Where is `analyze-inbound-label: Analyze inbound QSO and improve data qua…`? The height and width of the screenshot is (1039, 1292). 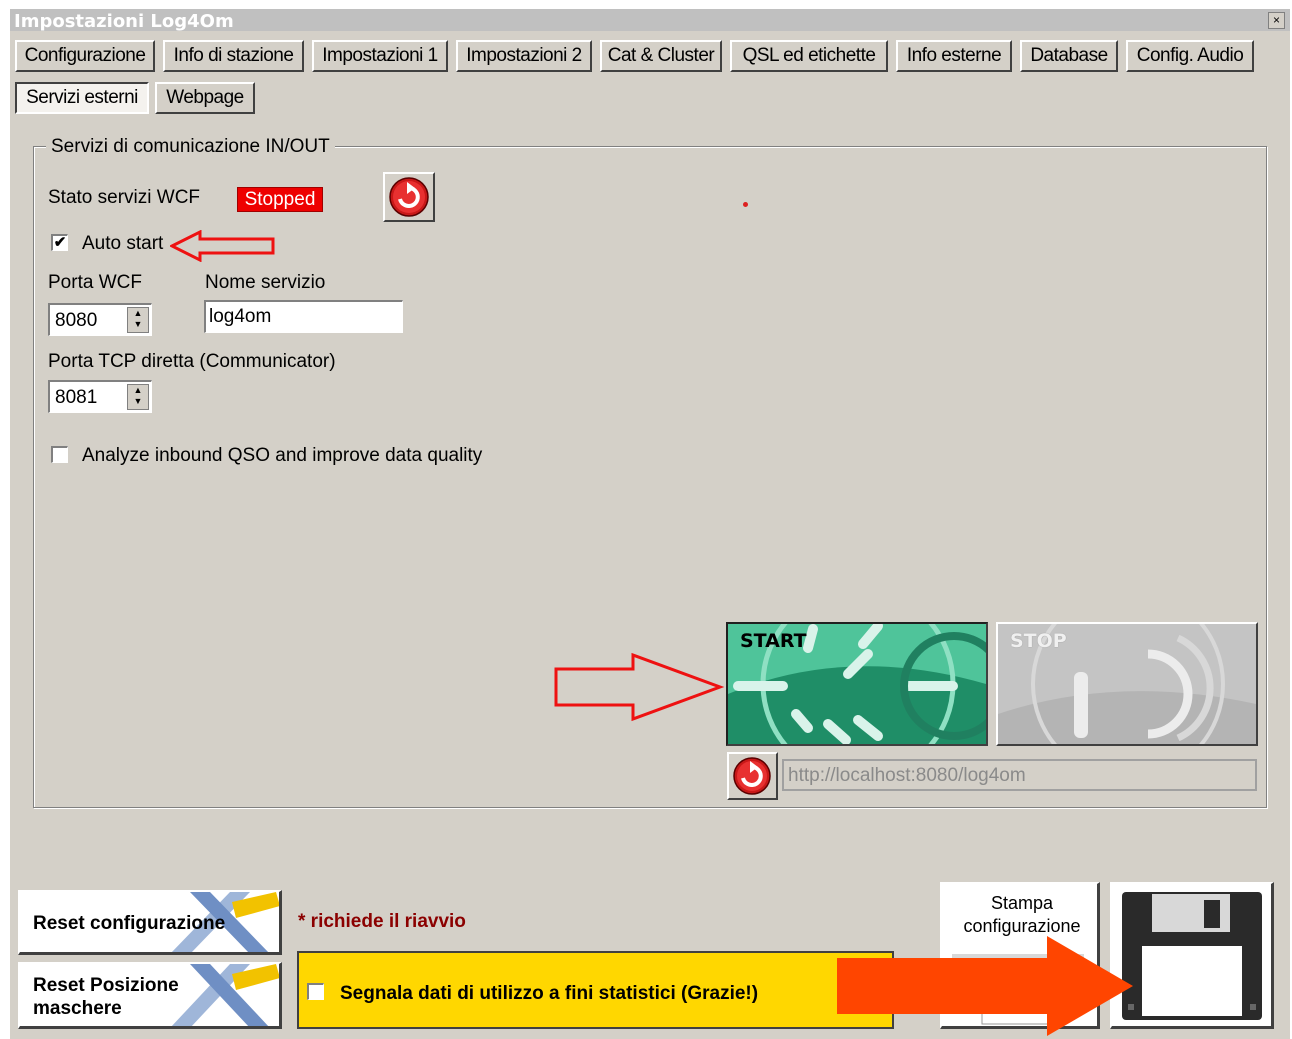 analyze-inbound-label: Analyze inbound QSO and improve data qua… is located at coordinates (282, 455).